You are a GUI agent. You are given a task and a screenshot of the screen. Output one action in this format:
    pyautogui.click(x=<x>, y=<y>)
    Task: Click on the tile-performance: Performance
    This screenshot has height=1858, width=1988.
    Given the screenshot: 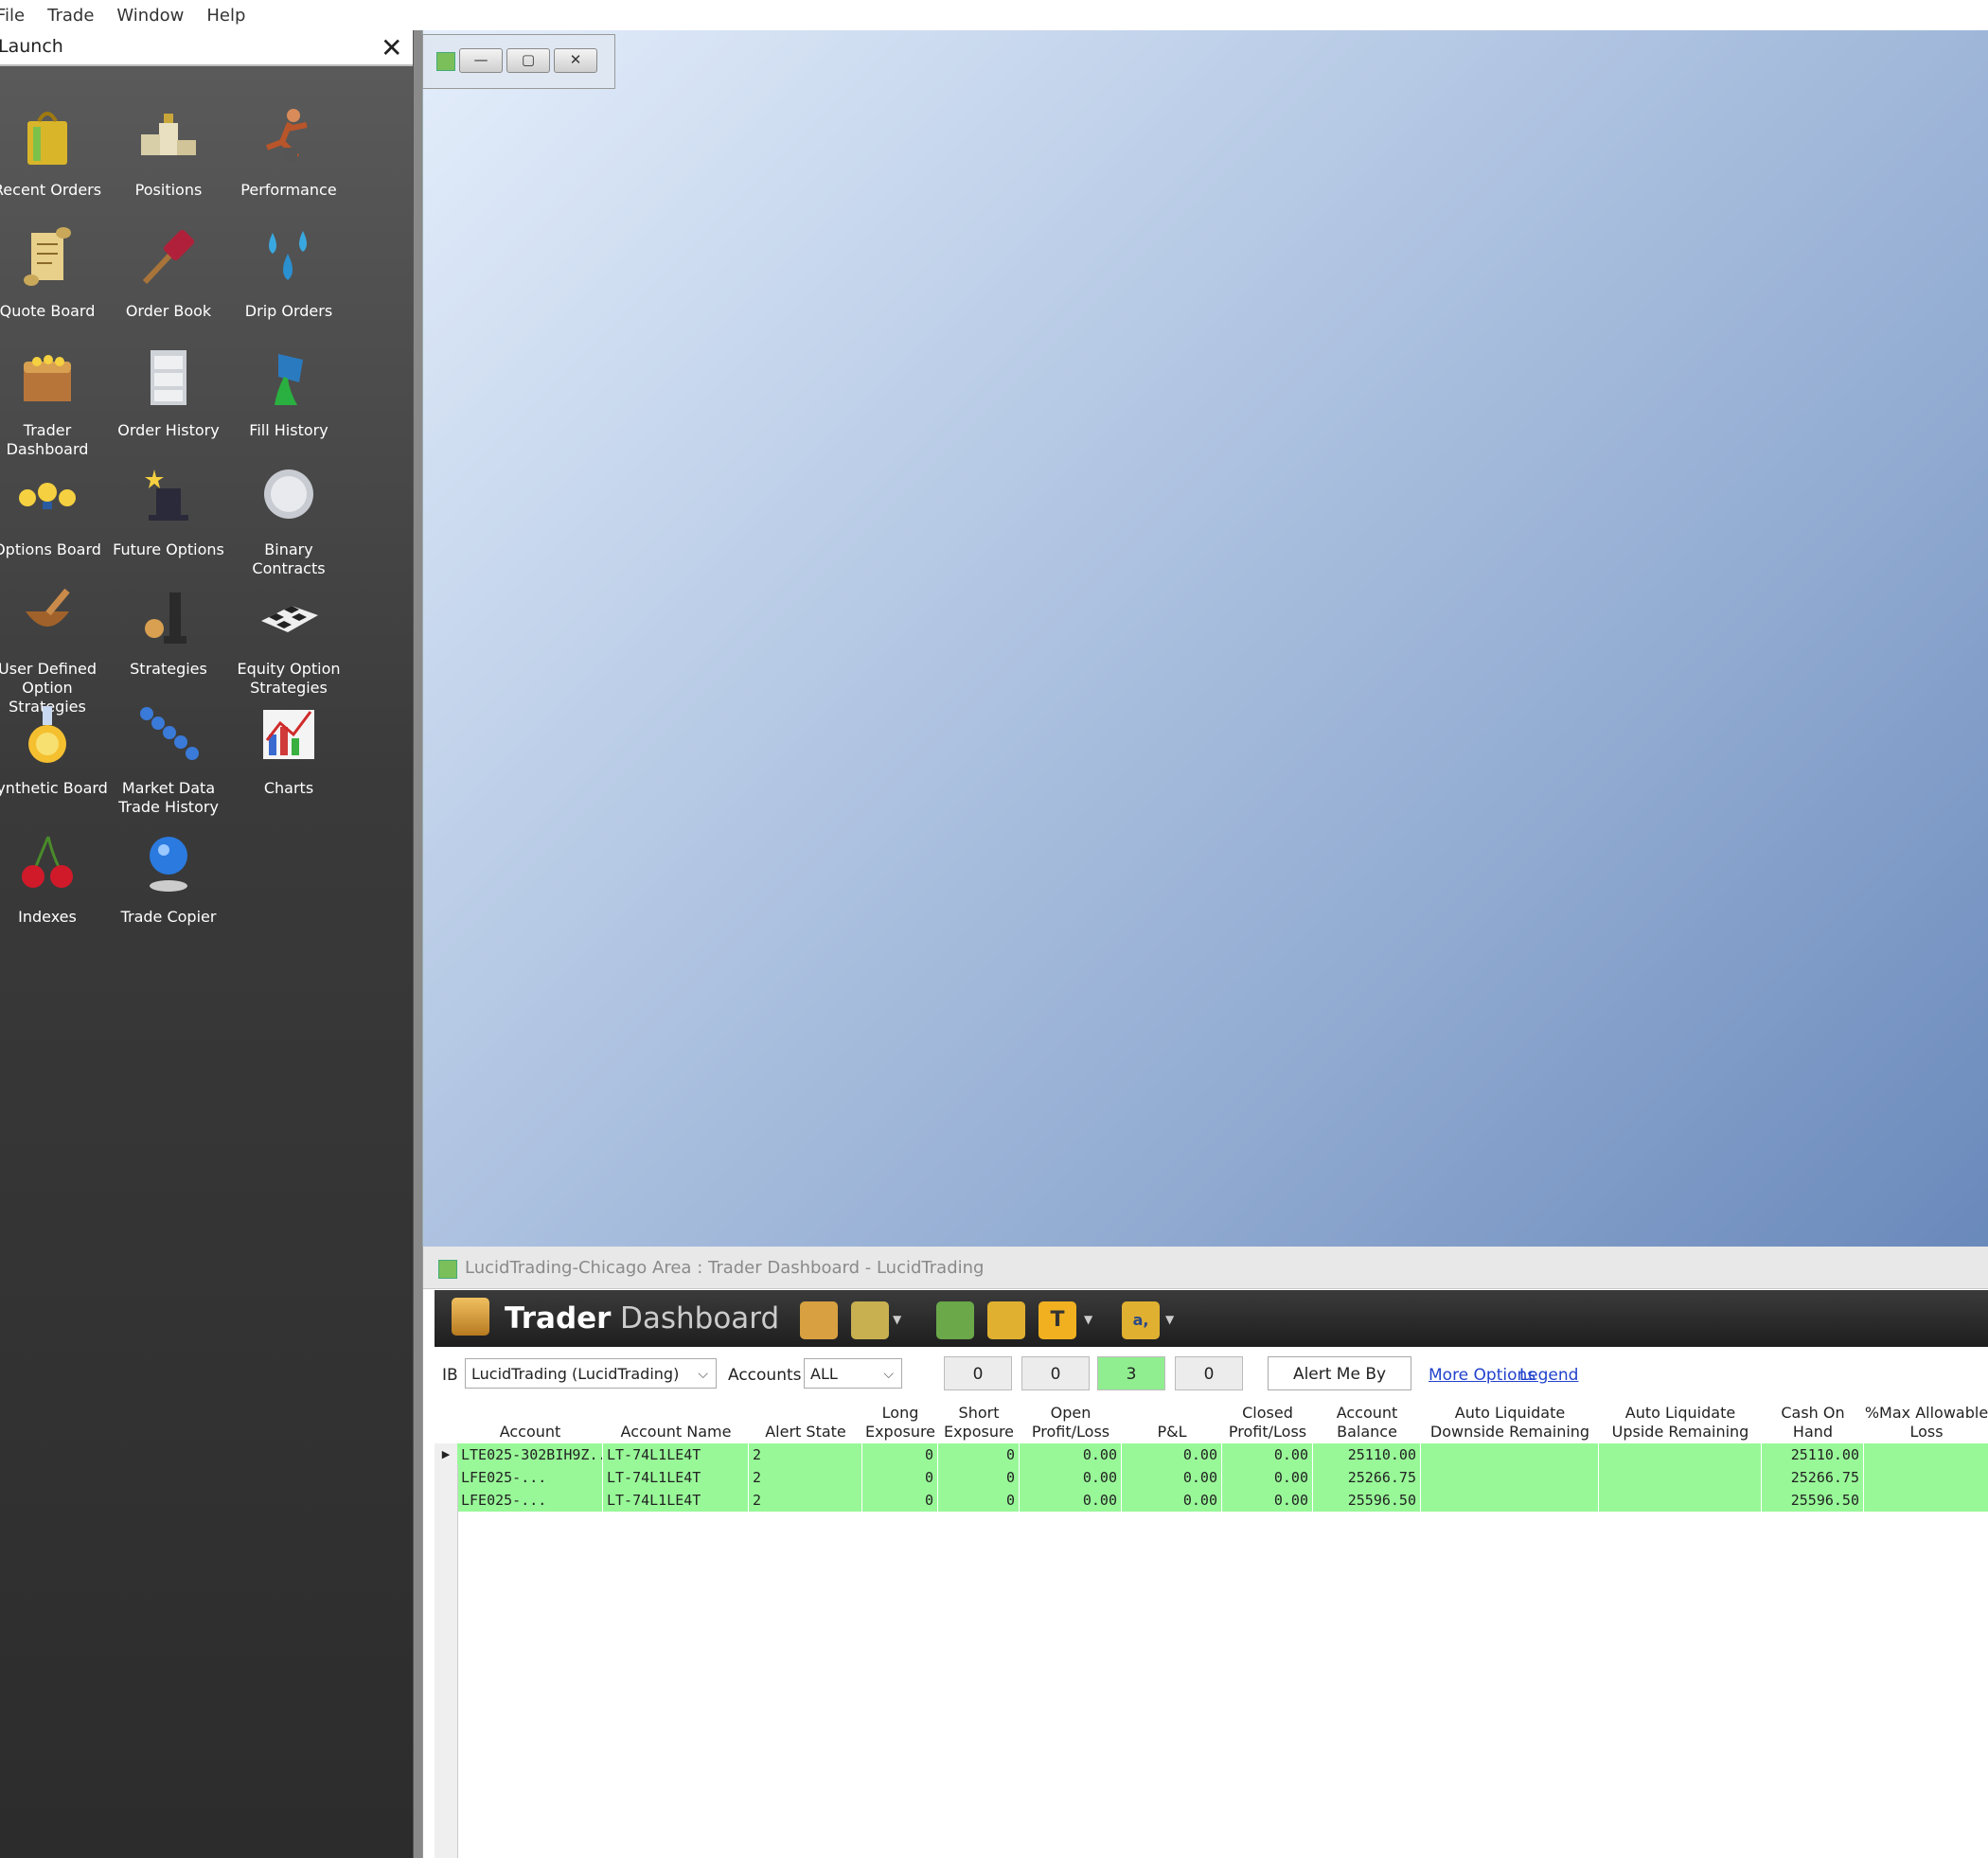 What is the action you would take?
    pyautogui.click(x=288, y=152)
    